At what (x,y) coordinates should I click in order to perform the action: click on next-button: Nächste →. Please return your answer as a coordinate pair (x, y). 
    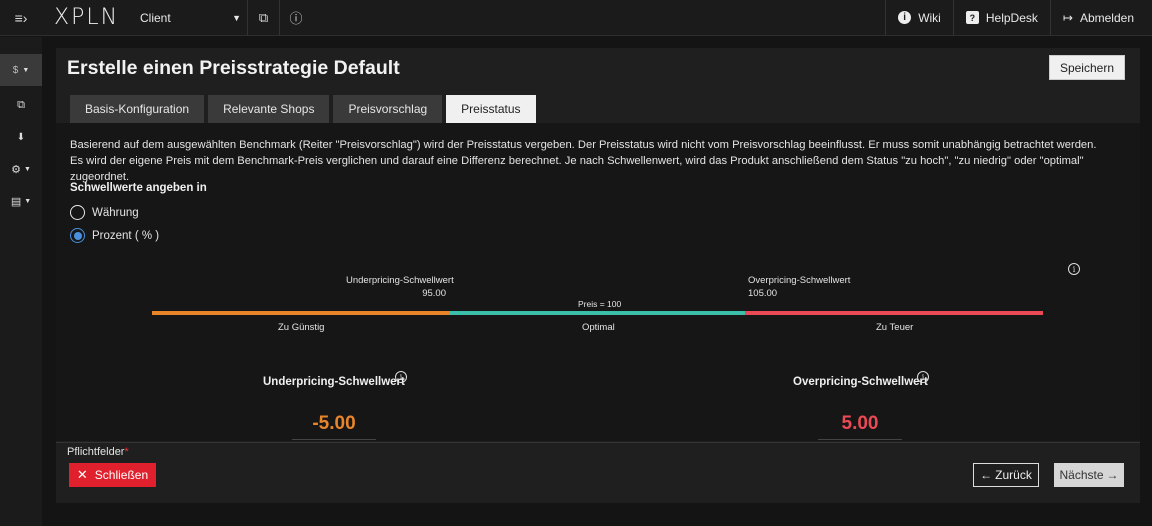
    Looking at the image, I should click on (1089, 475).